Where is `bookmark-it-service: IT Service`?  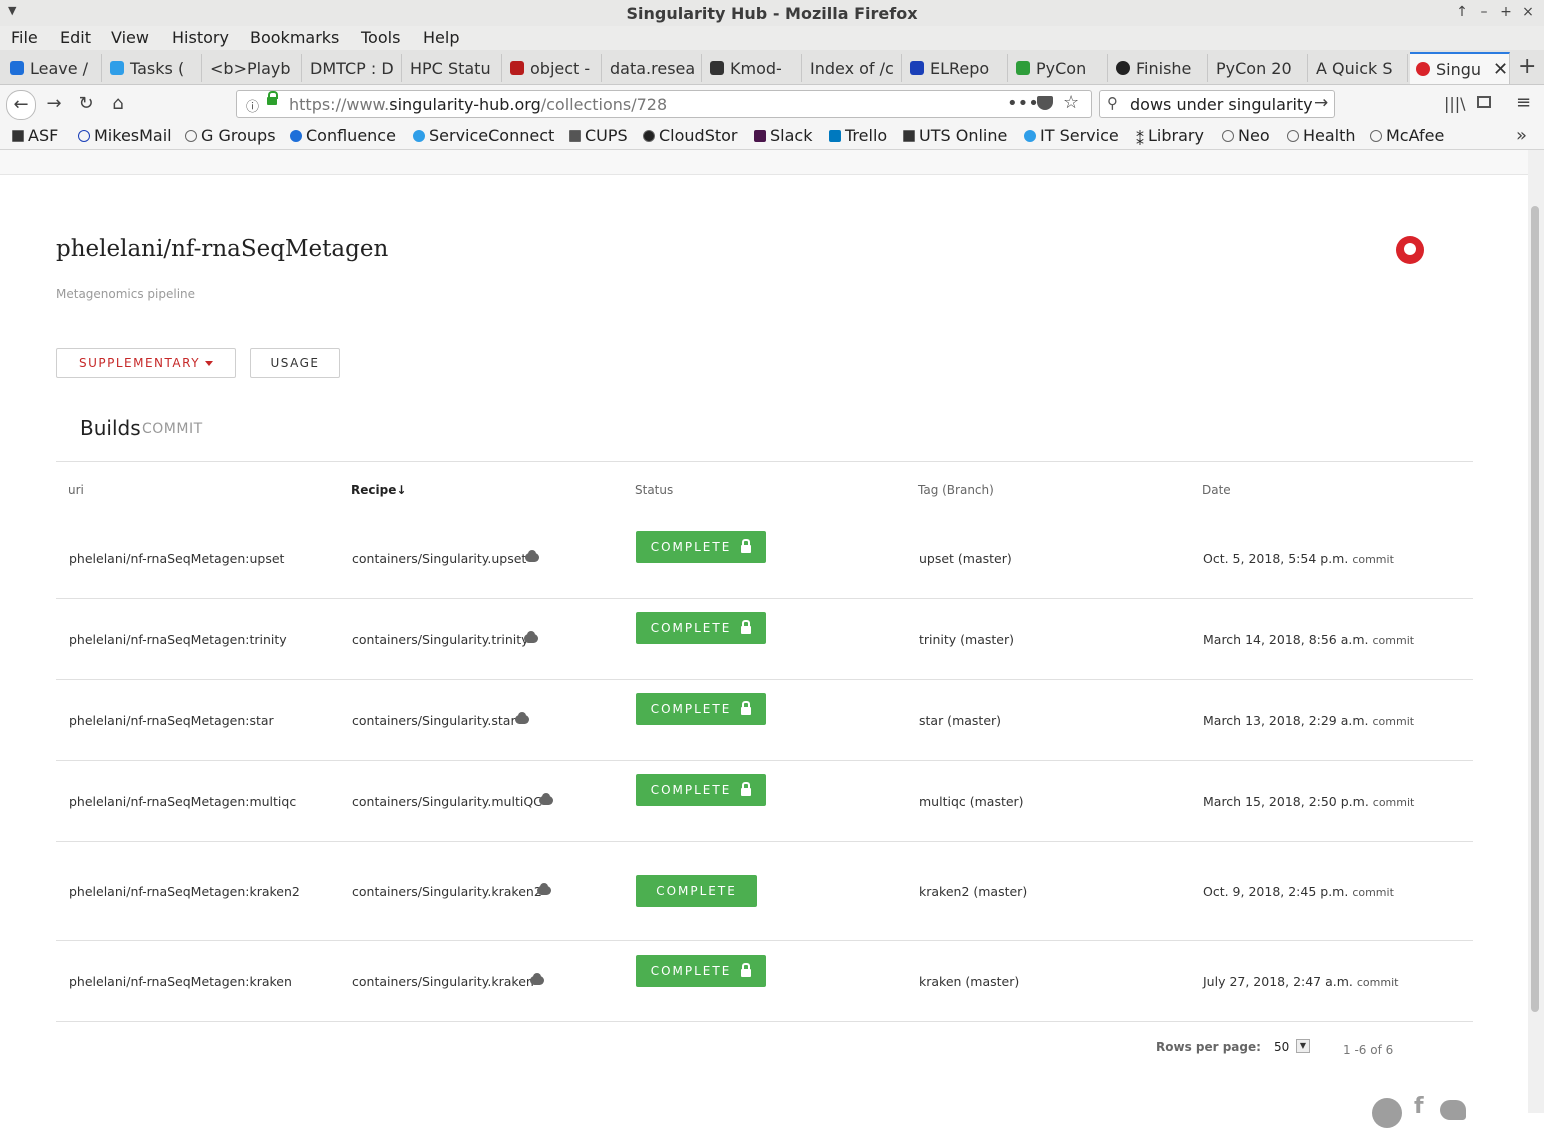
bookmark-it-service: IT Service is located at coordinates (1071, 135).